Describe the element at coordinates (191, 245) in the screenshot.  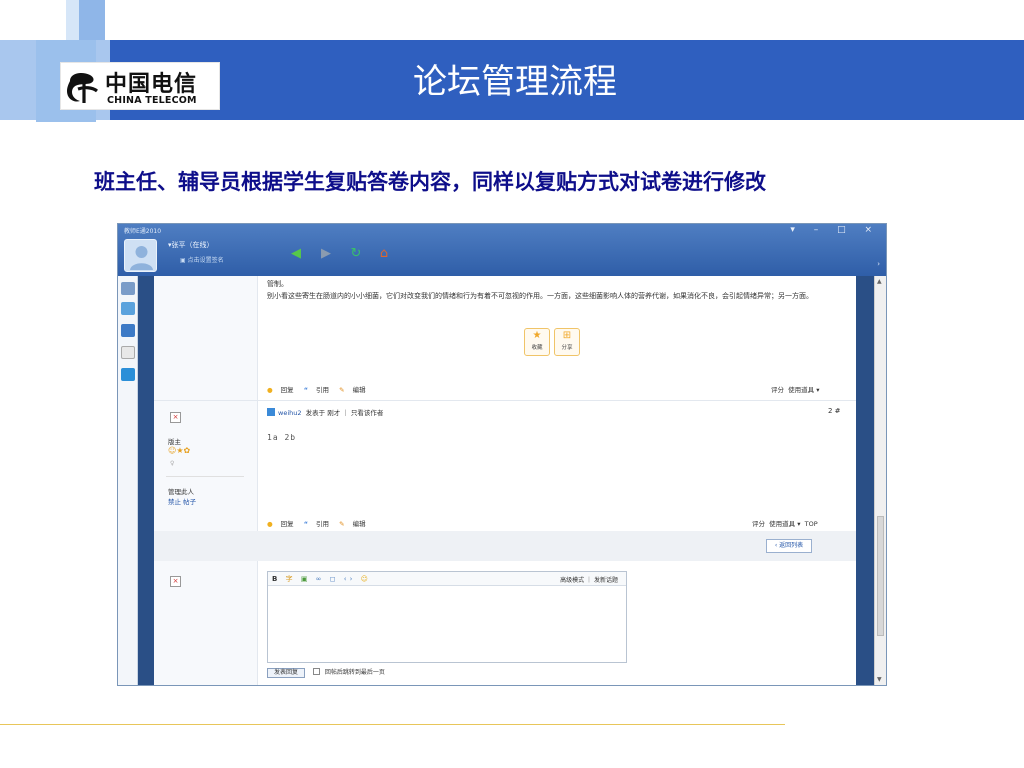
I see `user-name: ▾张平（在线）` at that location.